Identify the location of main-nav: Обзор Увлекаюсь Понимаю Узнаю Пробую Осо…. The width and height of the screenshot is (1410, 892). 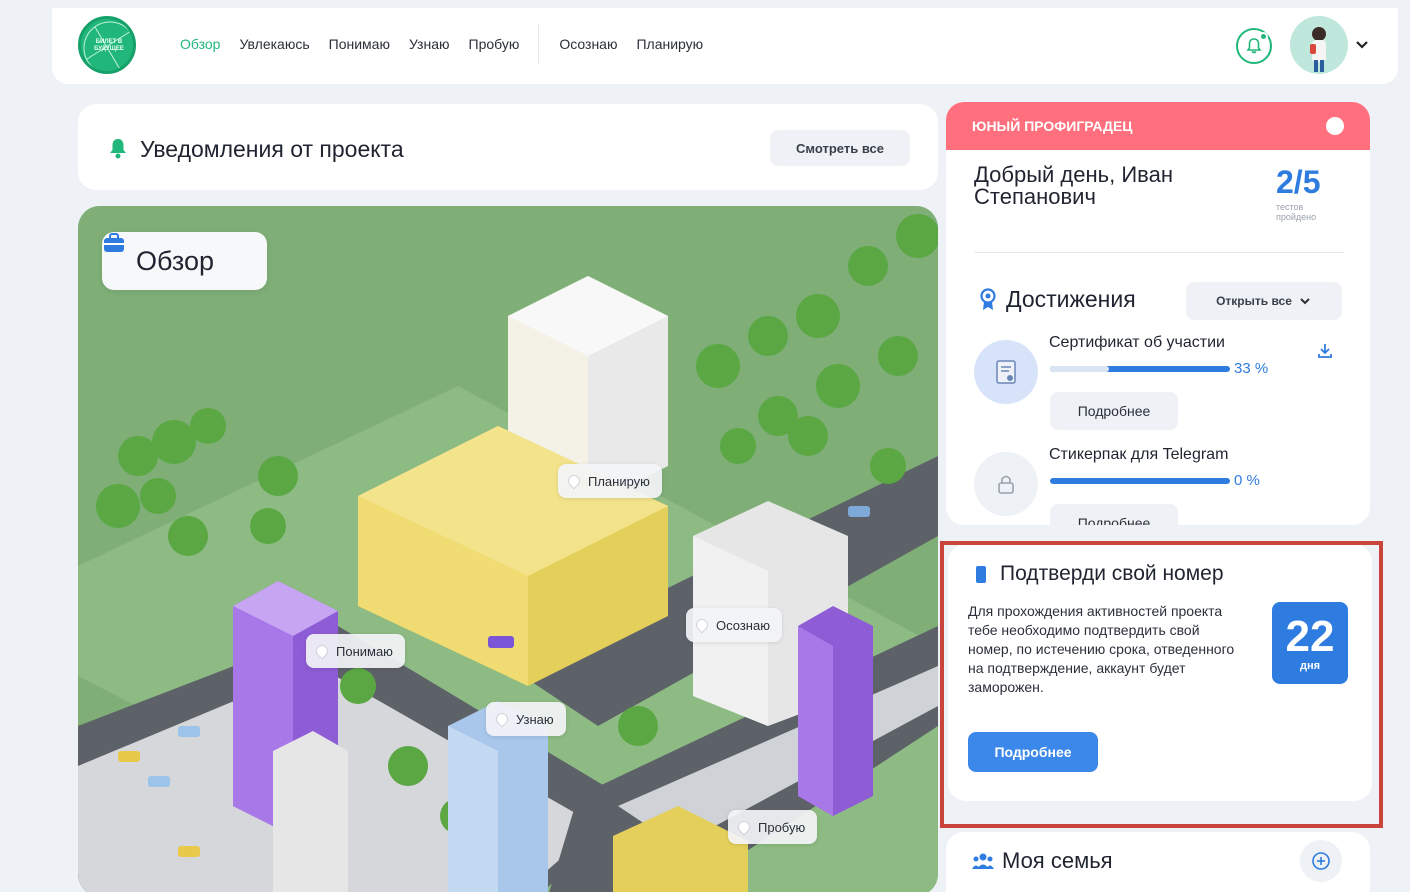
(451, 44).